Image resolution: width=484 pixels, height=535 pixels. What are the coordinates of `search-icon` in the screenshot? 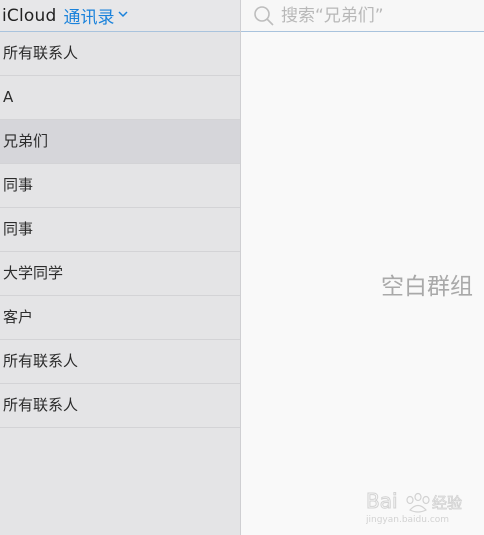 It's located at (264, 15).